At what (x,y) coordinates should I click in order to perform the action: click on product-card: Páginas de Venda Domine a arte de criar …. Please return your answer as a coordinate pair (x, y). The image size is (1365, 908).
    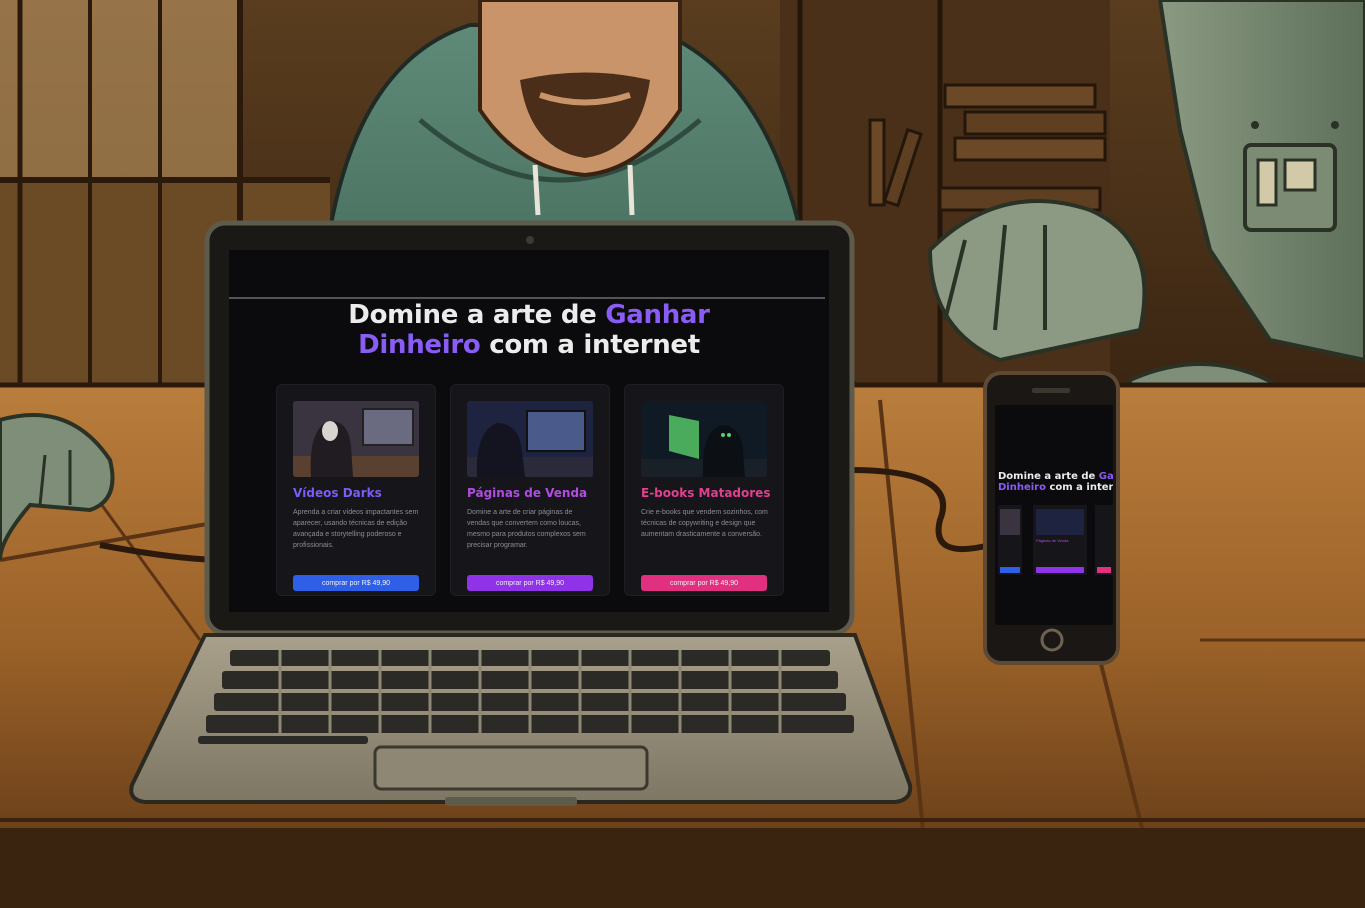
    Looking at the image, I should click on (530, 490).